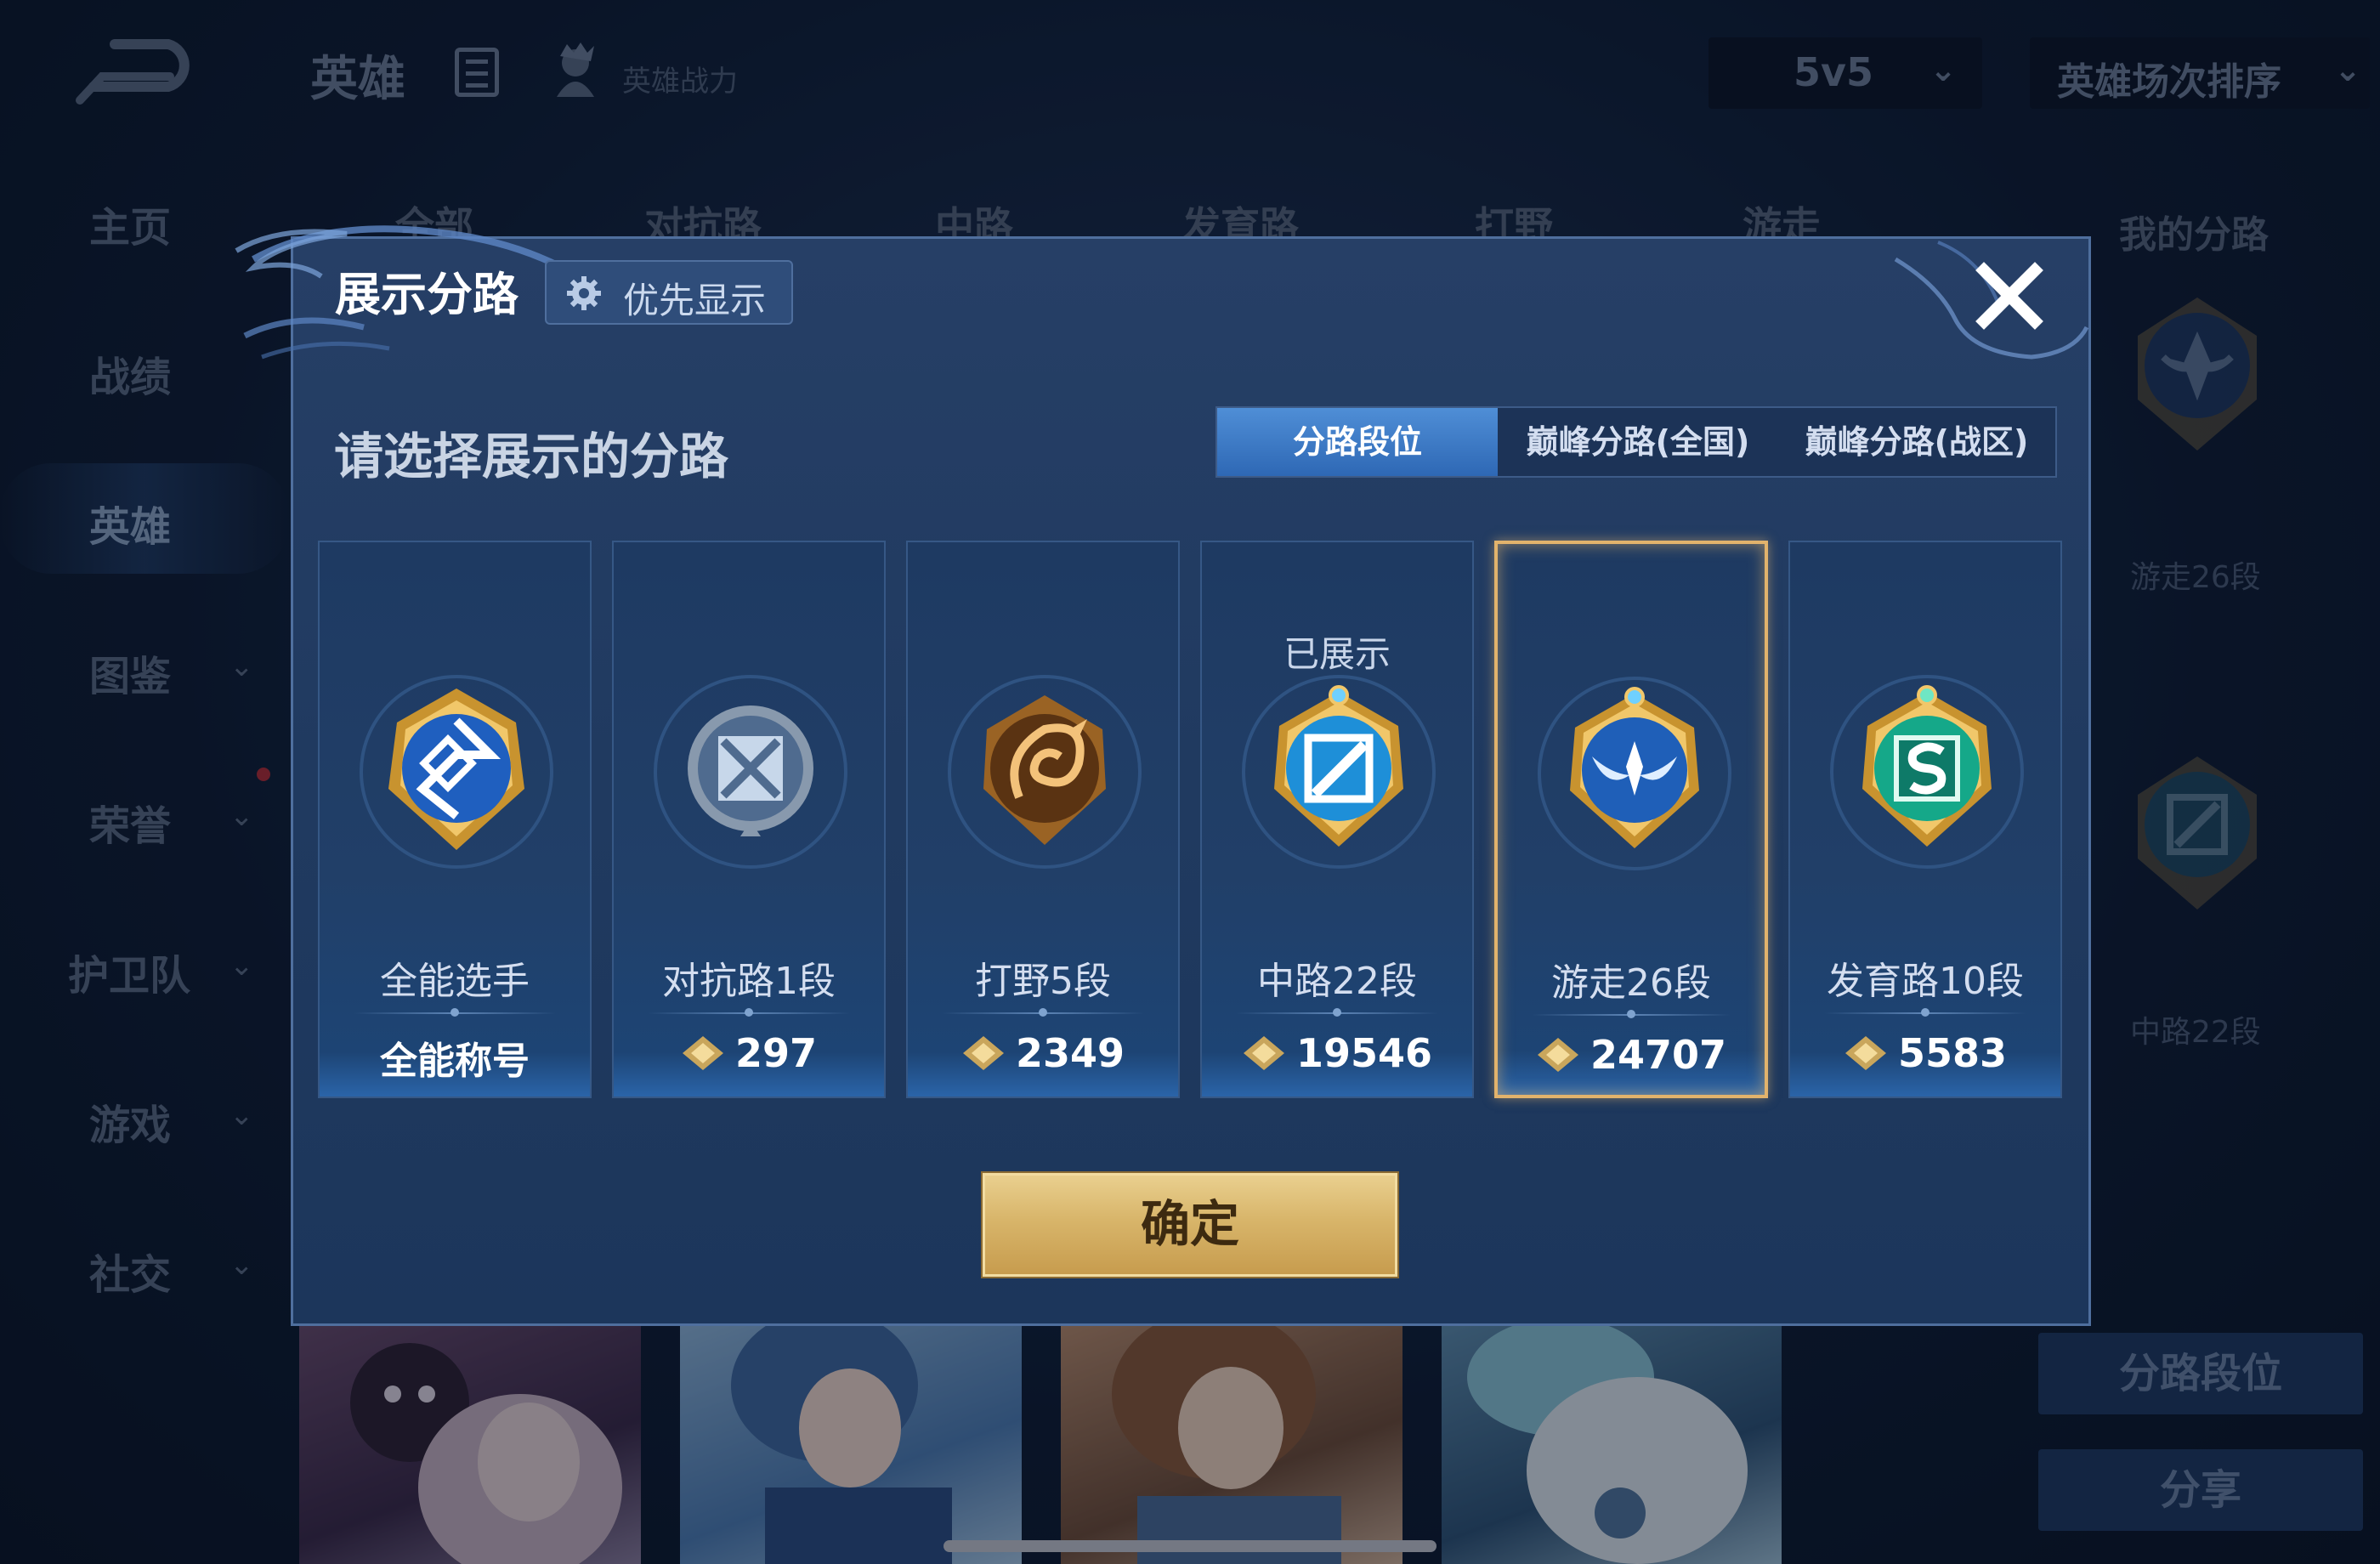  Describe the element at coordinates (1917, 442) in the screenshot. I see `segment-peak-region: 巅峰分路(战区)` at that location.